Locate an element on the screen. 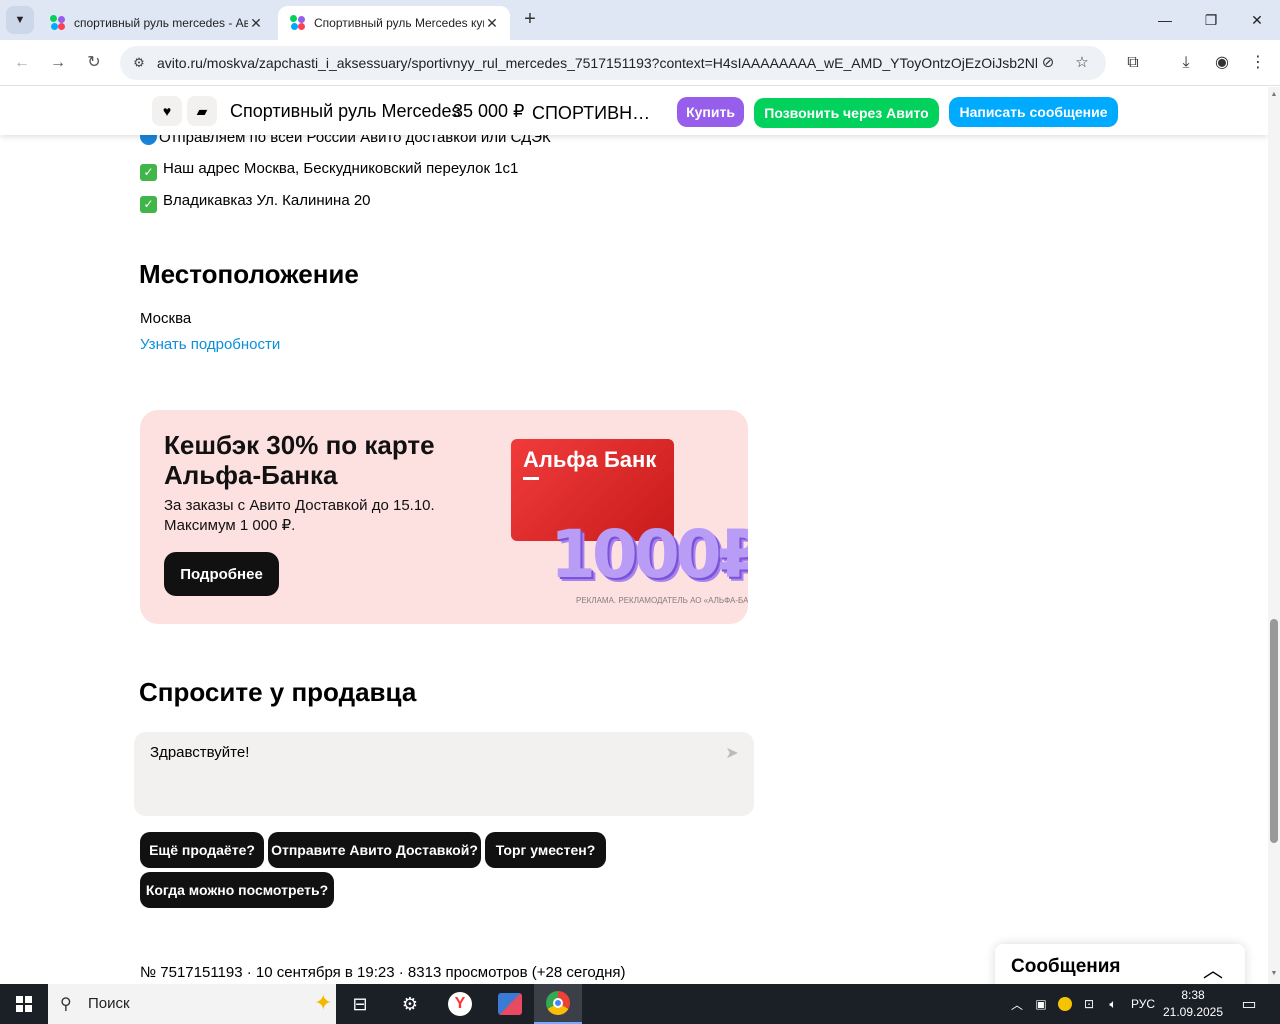 Image resolution: width=1280 pixels, height=1024 pixels. tab-search-results: спортивный руль mercedes - Авито ✕ is located at coordinates (156, 23).